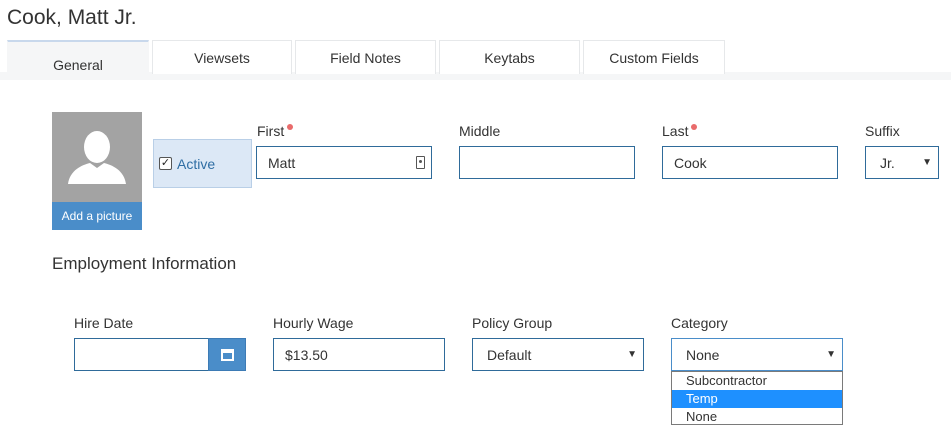 This screenshot has width=951, height=436. Describe the element at coordinates (313, 323) in the screenshot. I see `hourly-wage-label: Hourly Wage` at that location.